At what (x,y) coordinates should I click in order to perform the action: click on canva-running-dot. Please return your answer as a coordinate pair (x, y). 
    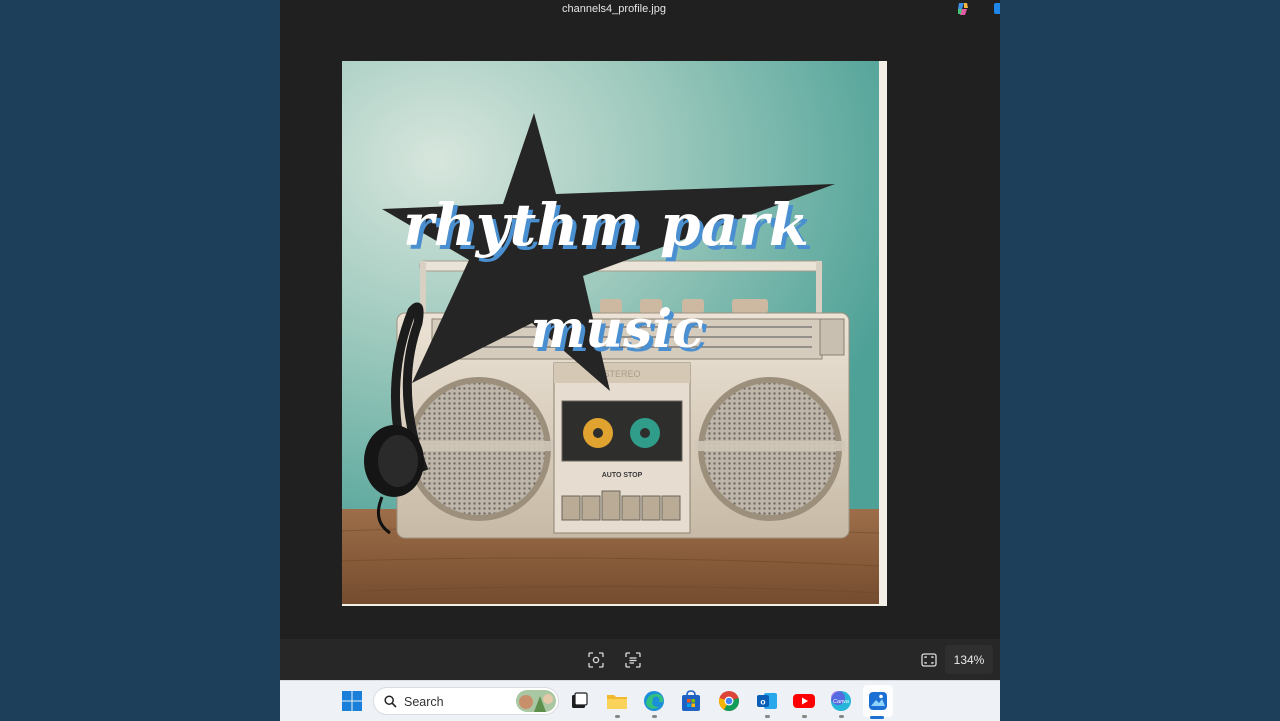
    Looking at the image, I should click on (841, 716).